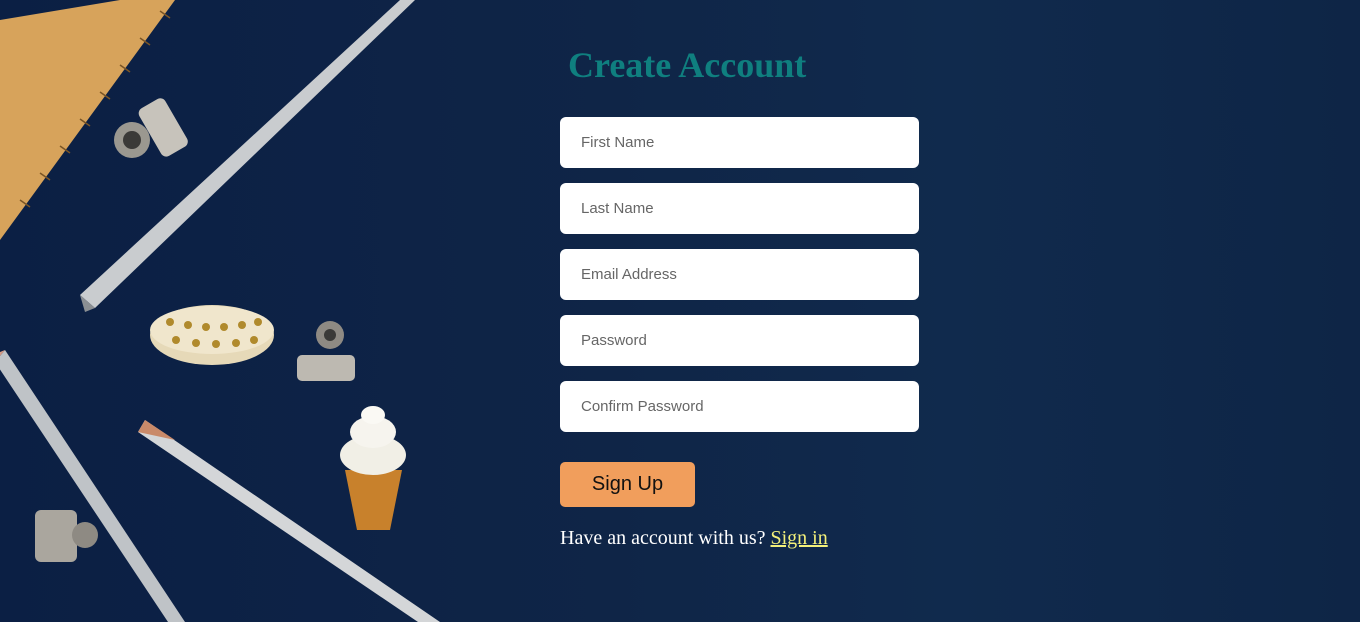  Describe the element at coordinates (627, 484) in the screenshot. I see `sign-up-button: Sign Up` at that location.